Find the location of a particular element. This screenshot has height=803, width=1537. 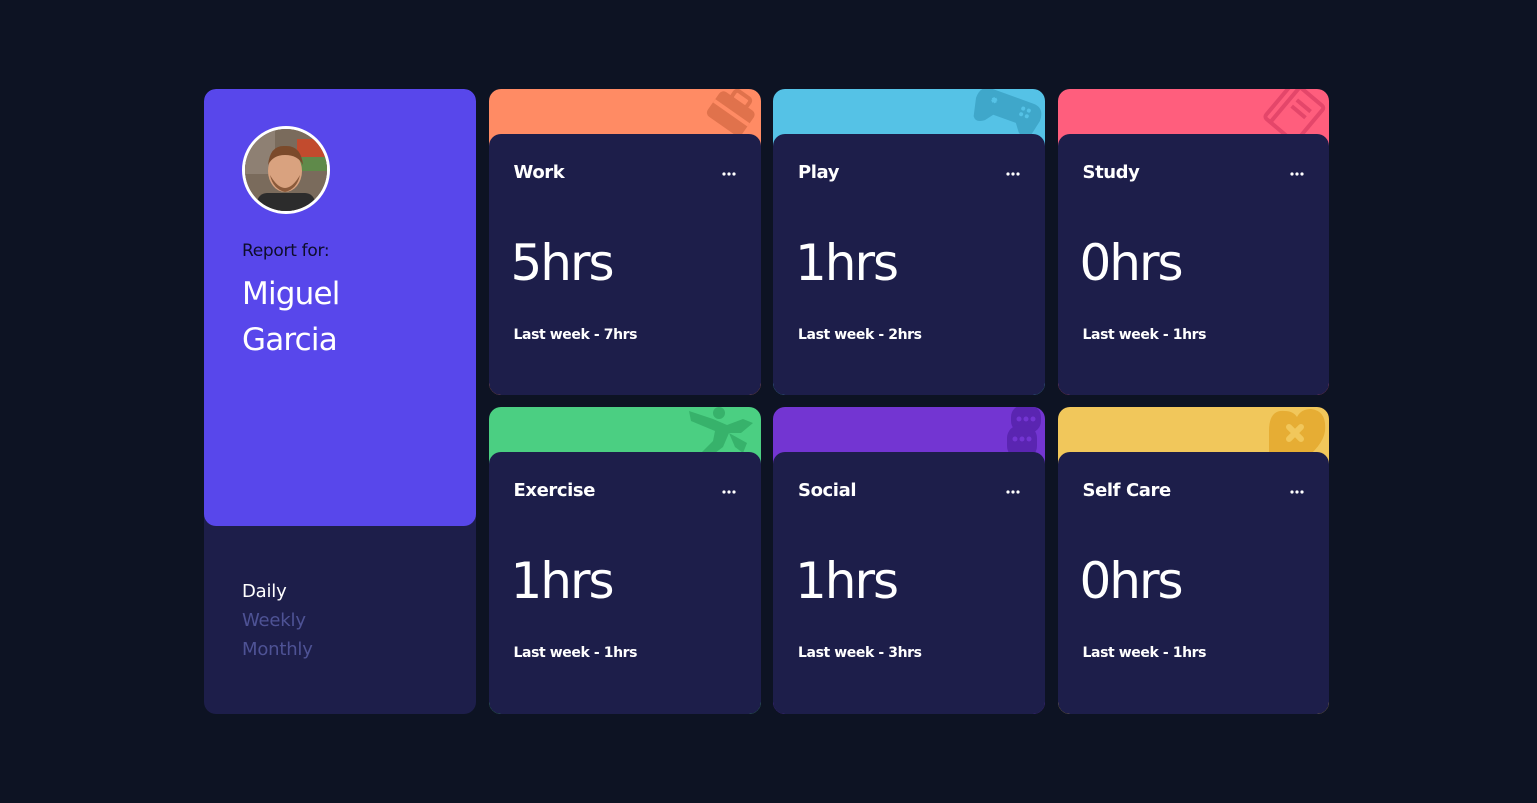

card-play: Play 1hrs Last week - 2hrs is located at coordinates (909, 242).